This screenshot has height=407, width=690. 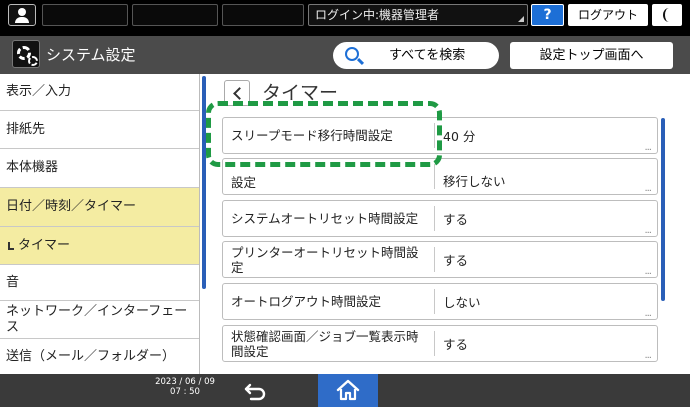 What do you see at coordinates (91, 356) in the screenshot?
I see `sidebar-item-label: 送信（メール／フォルダー）` at bounding box center [91, 356].